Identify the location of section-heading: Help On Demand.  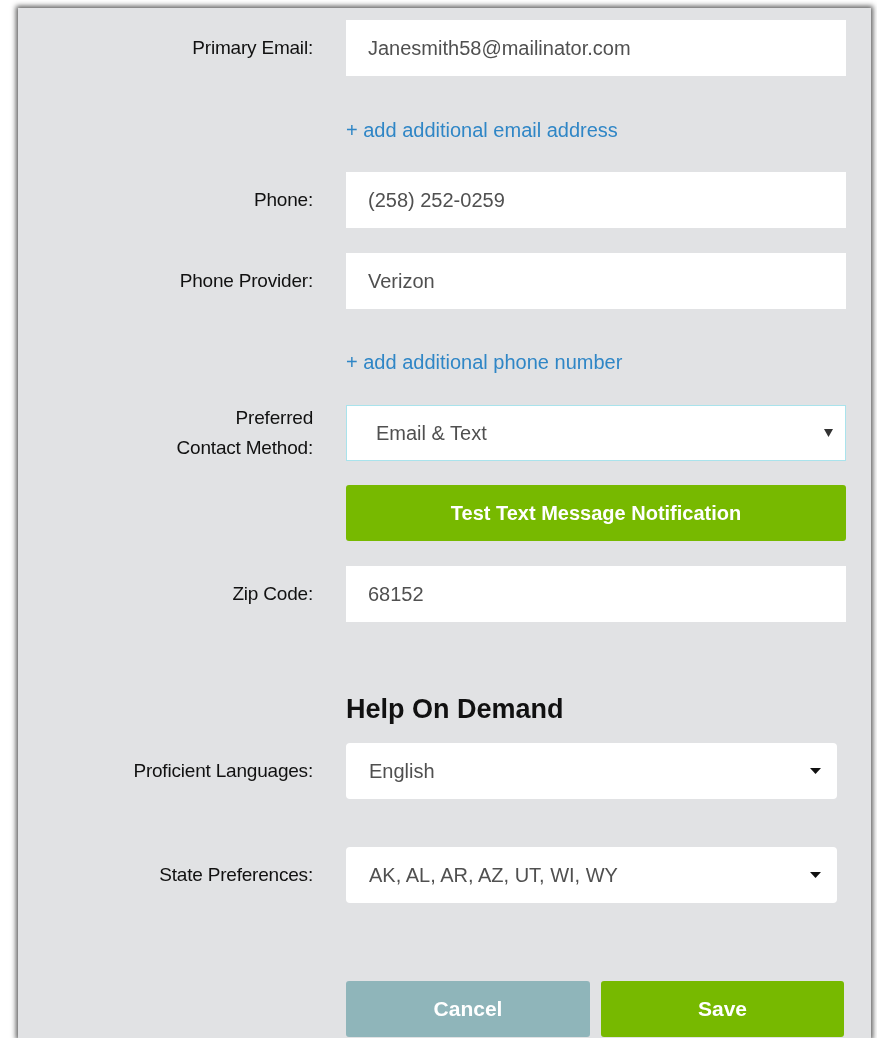
(455, 709).